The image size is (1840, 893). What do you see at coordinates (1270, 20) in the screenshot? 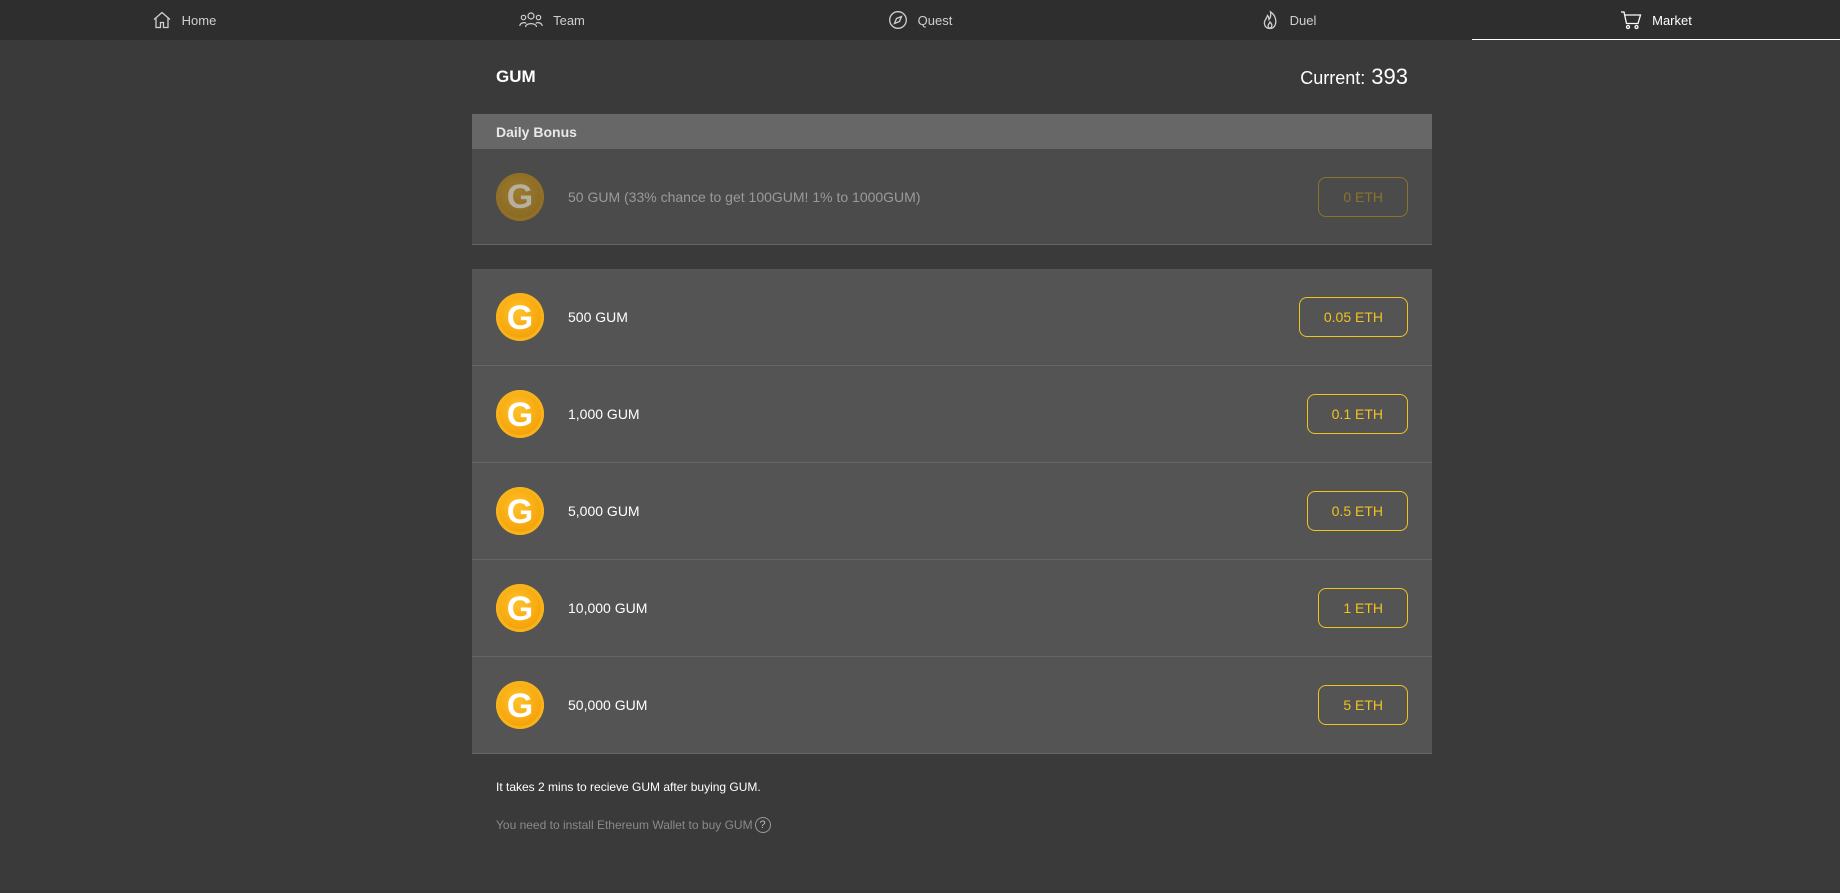
I see `flame-icon` at bounding box center [1270, 20].